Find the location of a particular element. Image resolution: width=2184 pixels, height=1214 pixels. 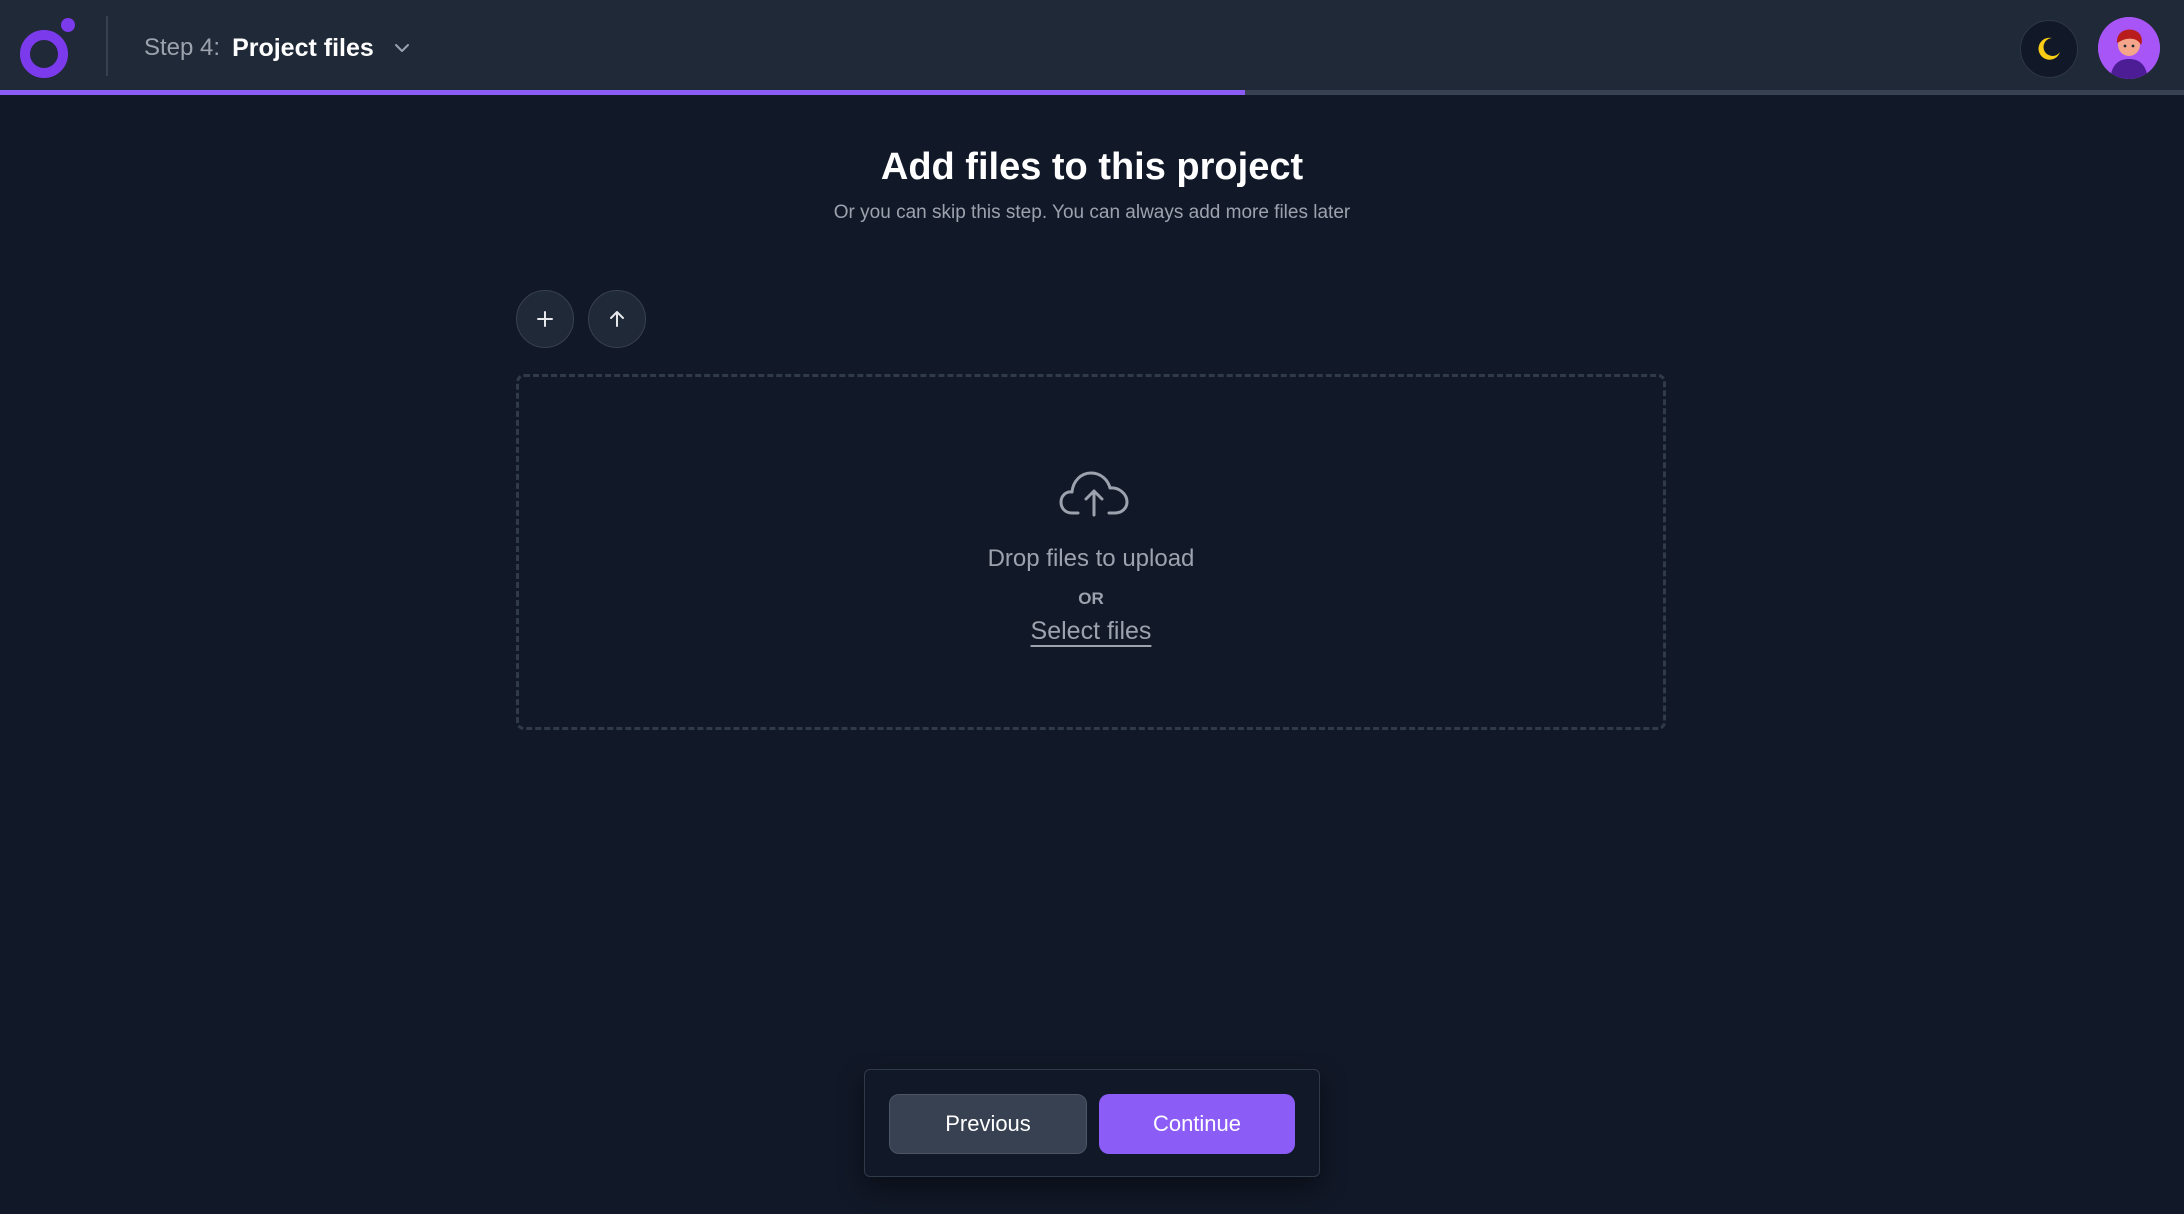

add-file-button is located at coordinates (545, 319).